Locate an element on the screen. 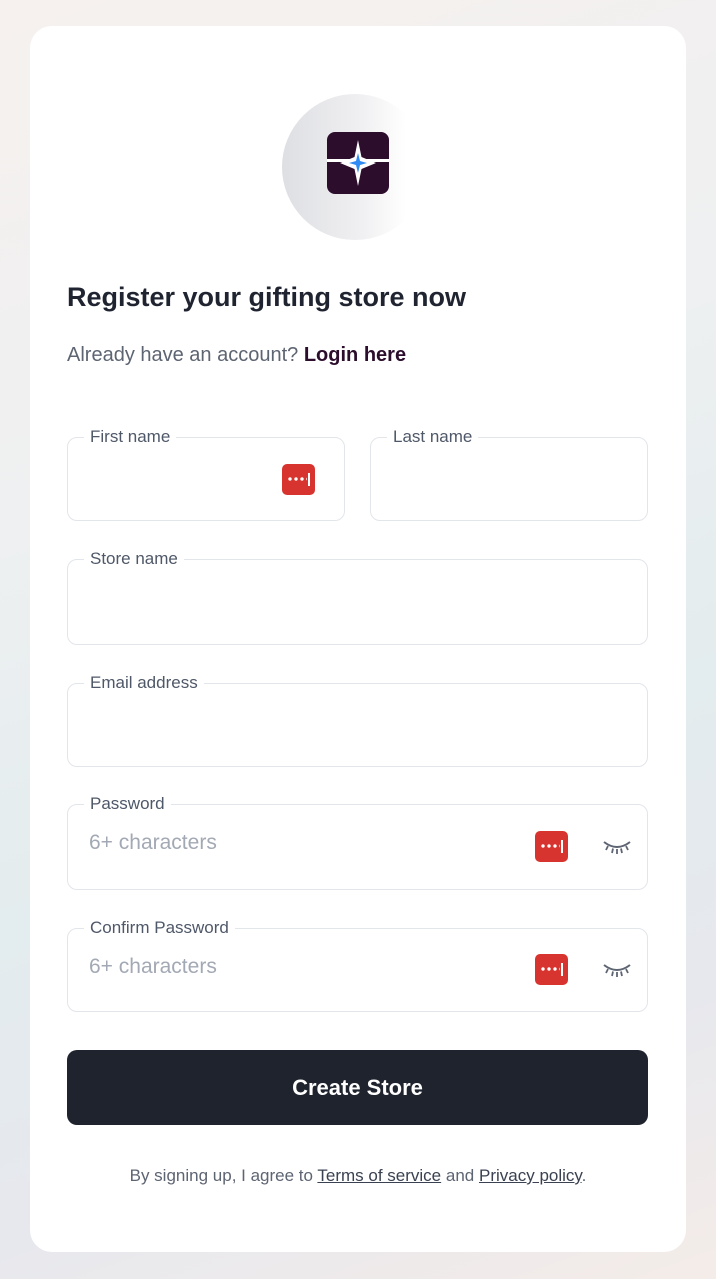 The height and width of the screenshot is (1279, 716). password-label: Password is located at coordinates (127, 804).